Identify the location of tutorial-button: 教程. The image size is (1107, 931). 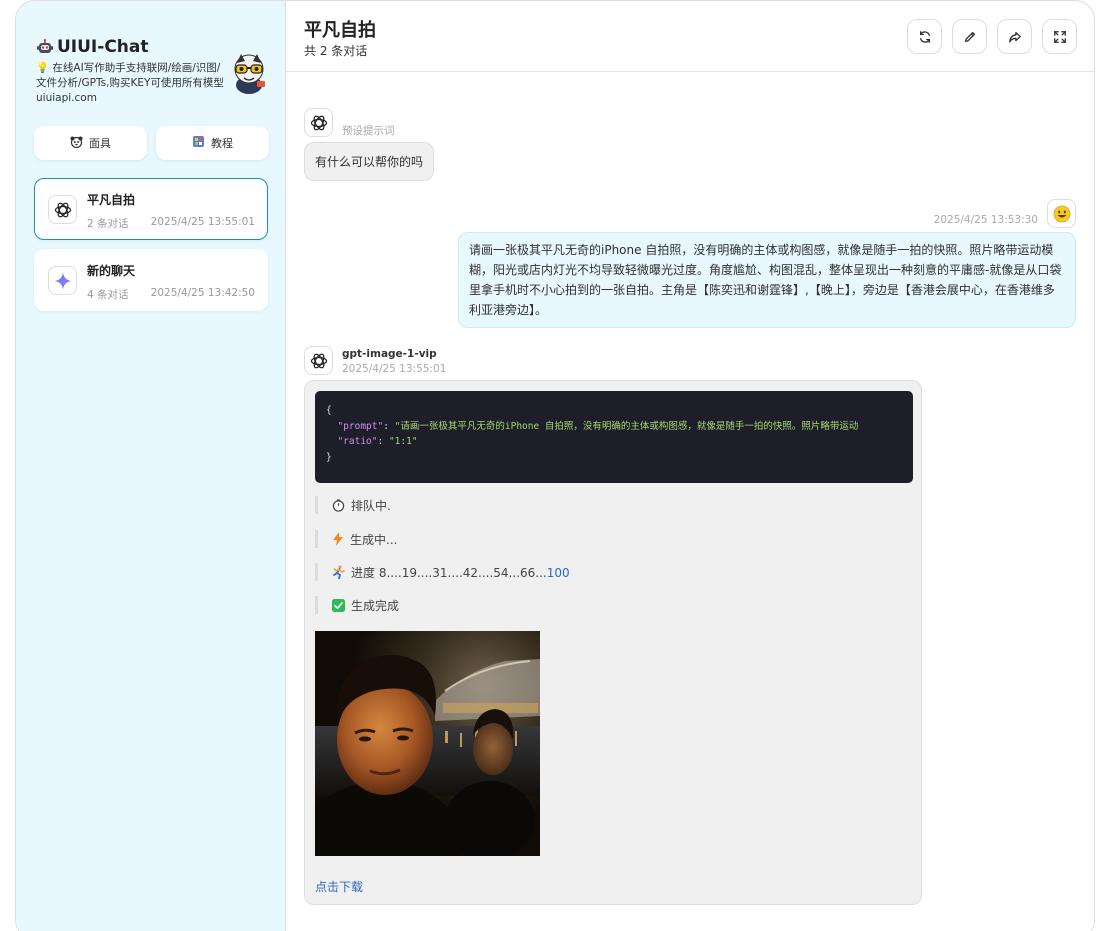
(212, 143).